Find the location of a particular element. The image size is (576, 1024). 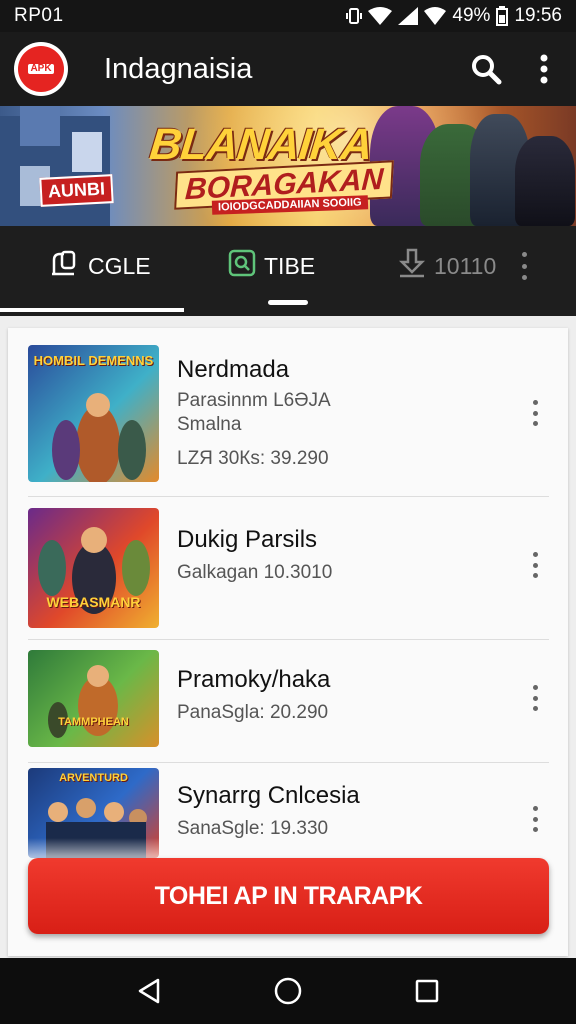

item-name: Dukig Parsils is located at coordinates (247, 539).